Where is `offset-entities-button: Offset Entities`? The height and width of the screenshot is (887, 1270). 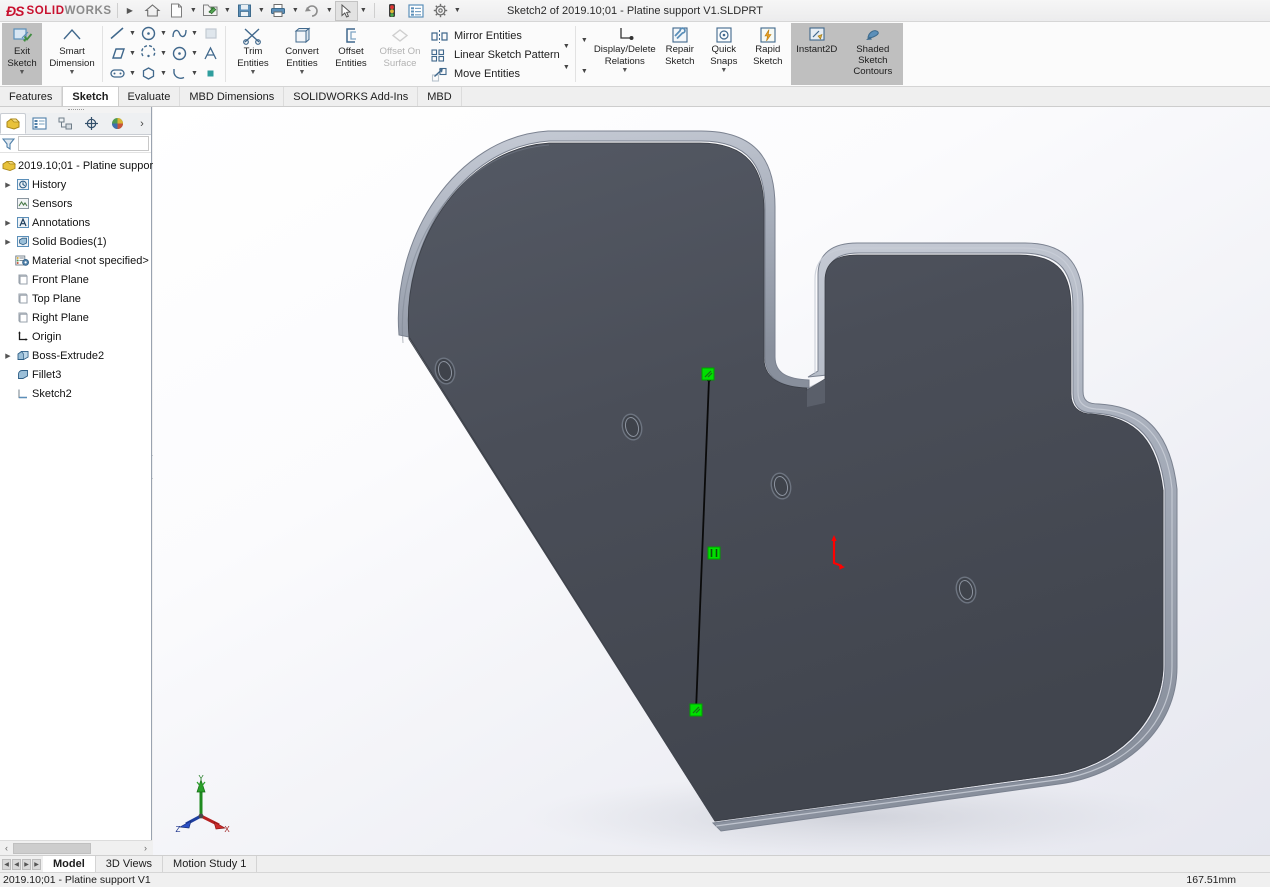 offset-entities-button: Offset Entities is located at coordinates (351, 54).